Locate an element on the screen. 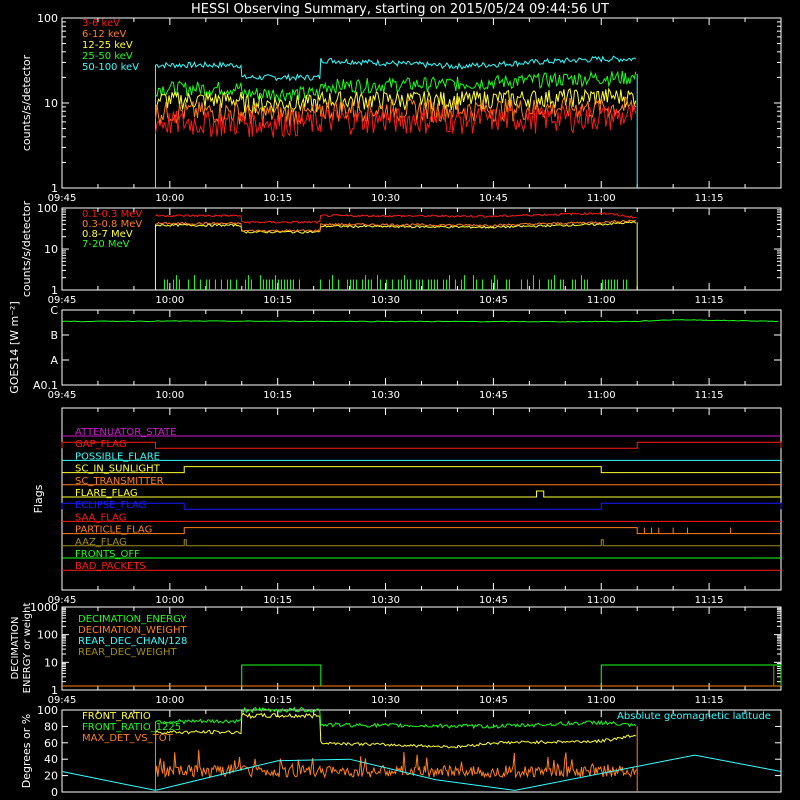 Image resolution: width=800 pixels, height=800 pixels. panel-2-x-tick-label: 10:00 is located at coordinates (169, 300).